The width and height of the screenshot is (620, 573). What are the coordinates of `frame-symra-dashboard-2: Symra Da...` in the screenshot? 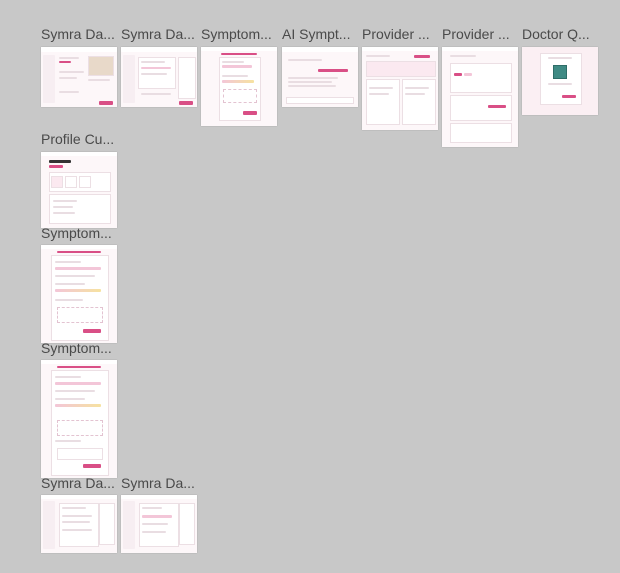 It's located at (159, 66).